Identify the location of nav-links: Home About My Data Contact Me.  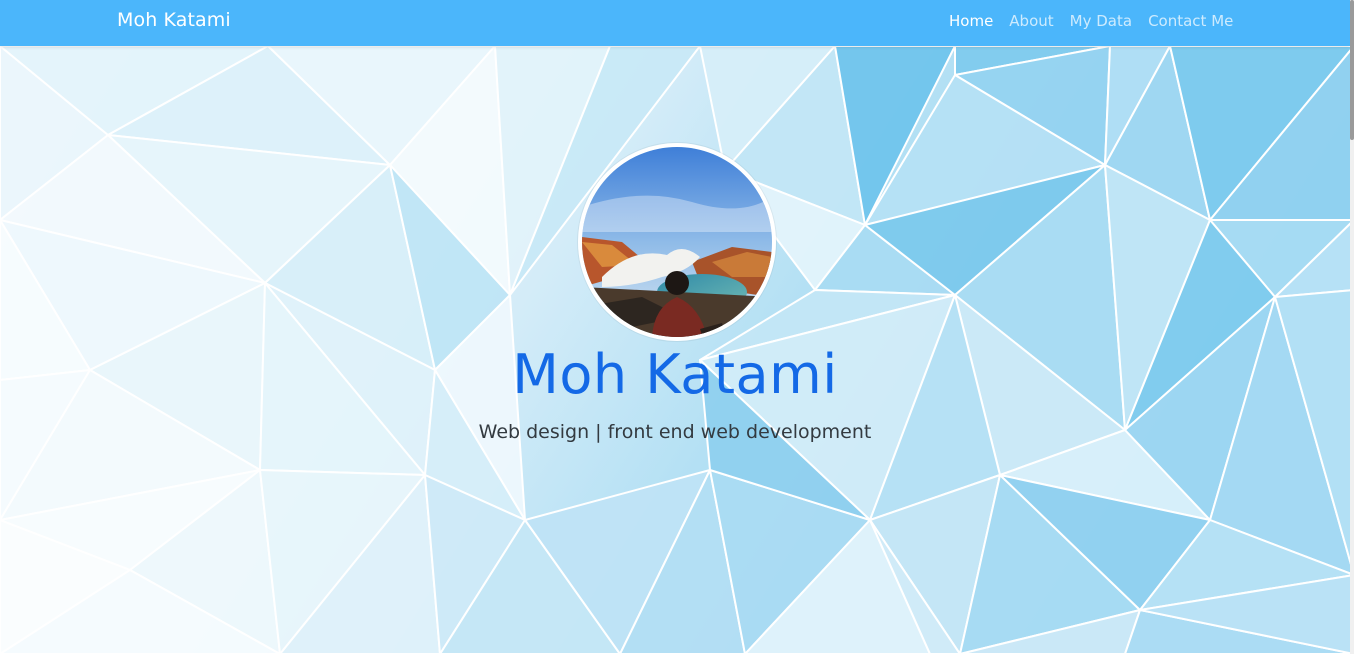
(1099, 21).